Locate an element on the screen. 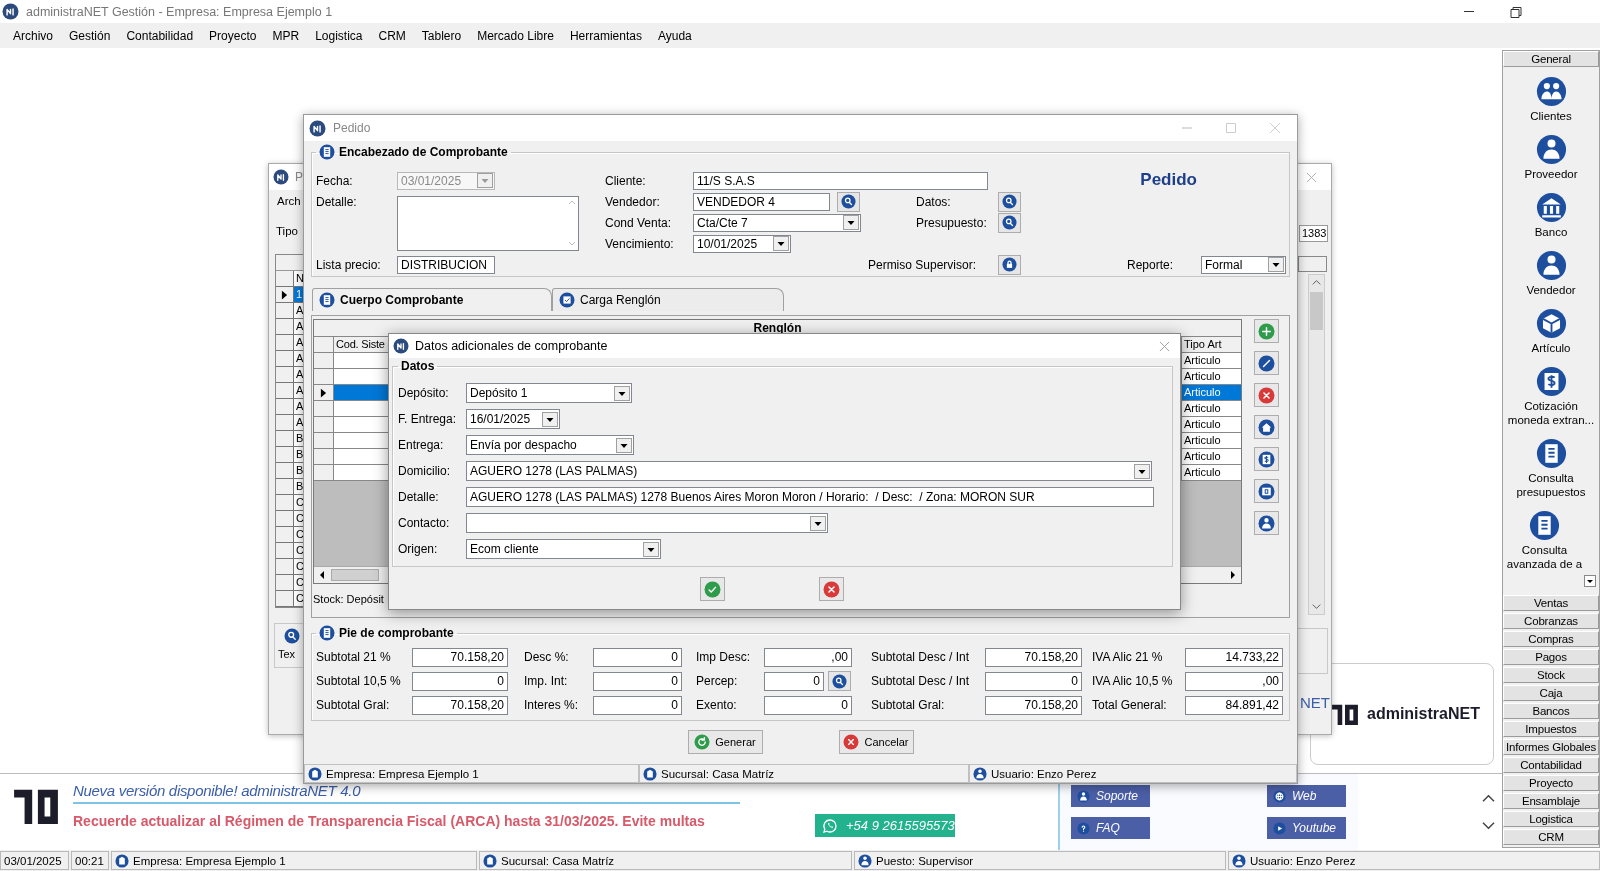  field-label: Subtotal Gral: is located at coordinates (353, 705).